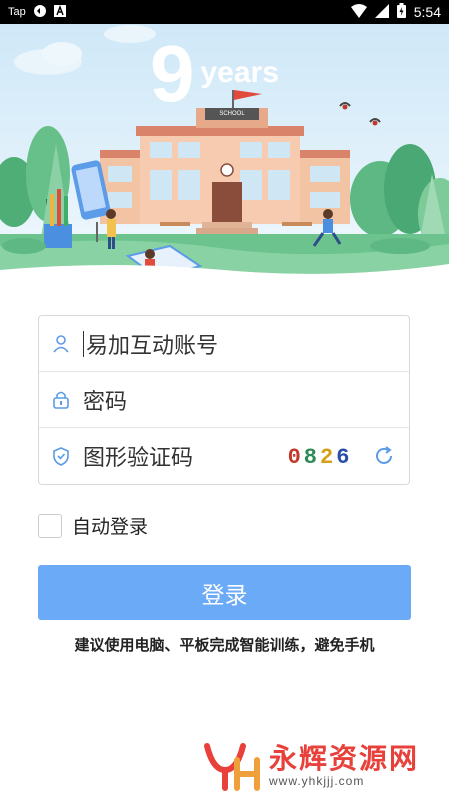 This screenshot has height=800, width=449. I want to click on watermark-url: www.yhkjjj.com, so click(317, 781).